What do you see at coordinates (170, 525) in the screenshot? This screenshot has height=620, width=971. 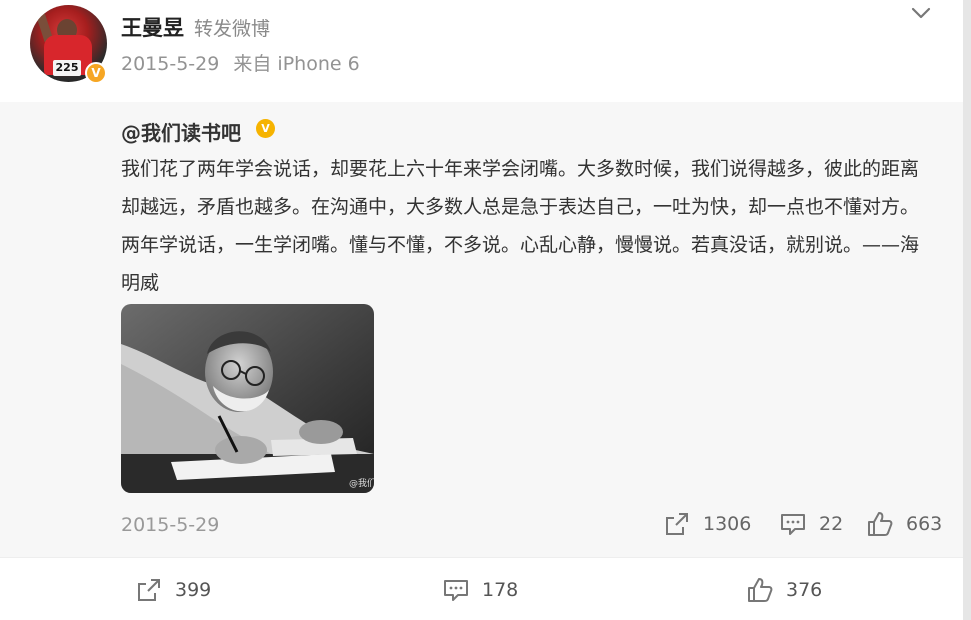 I see `original-post-date: 2015-5-29` at bounding box center [170, 525].